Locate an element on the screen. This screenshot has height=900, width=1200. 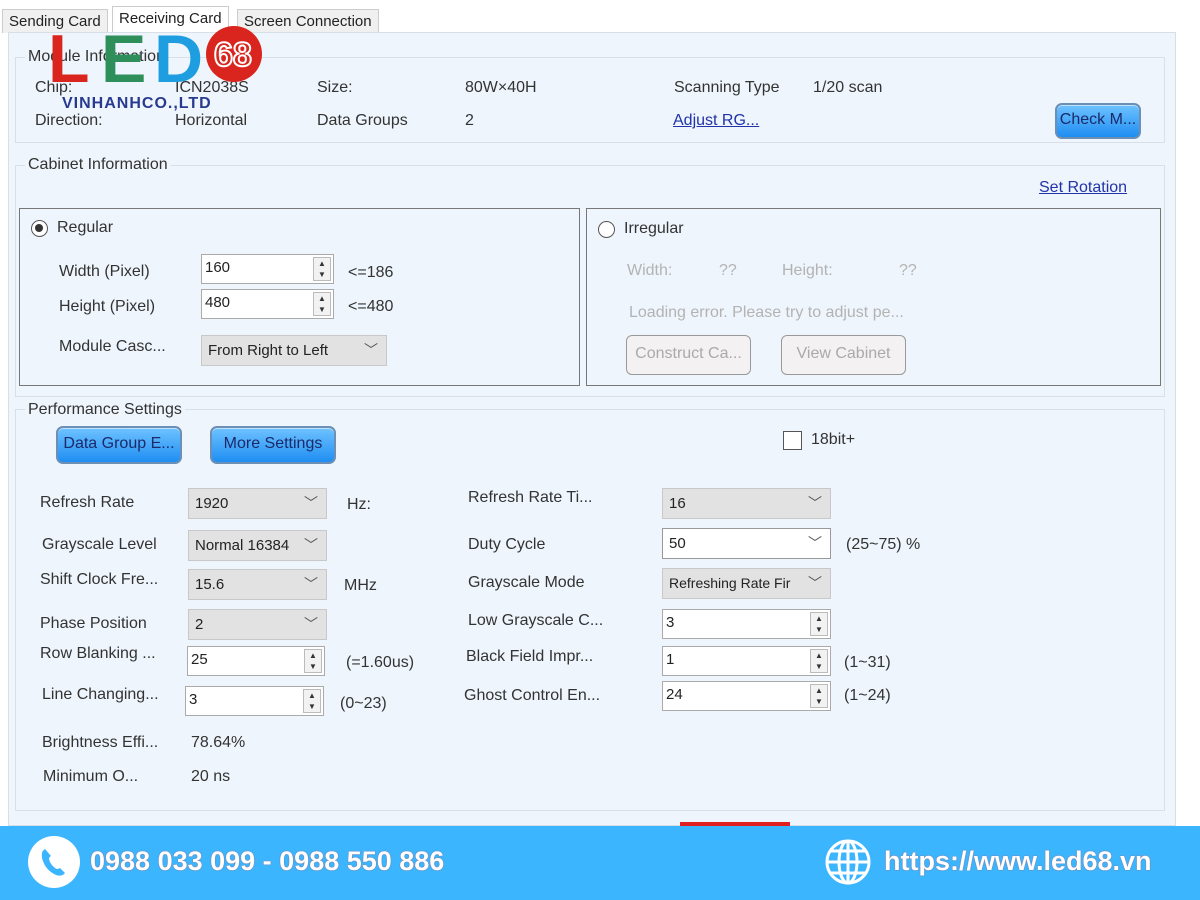
duty-cycle-value: 50 is located at coordinates (677, 543).